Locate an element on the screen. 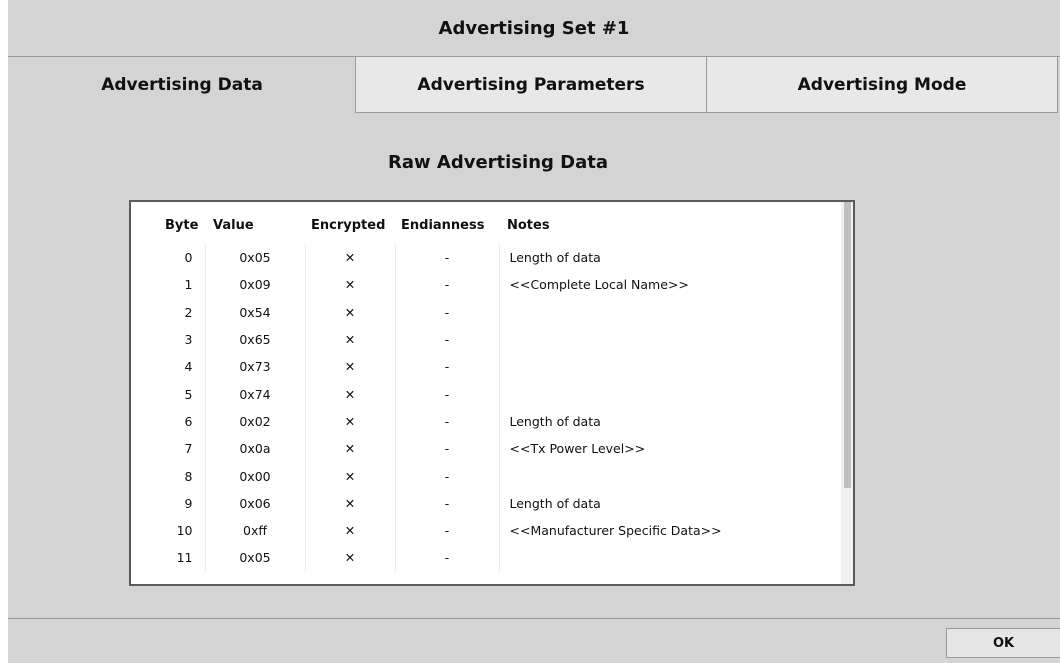 This screenshot has width=1060, height=663. value-cell: 0x74 is located at coordinates (254, 394).